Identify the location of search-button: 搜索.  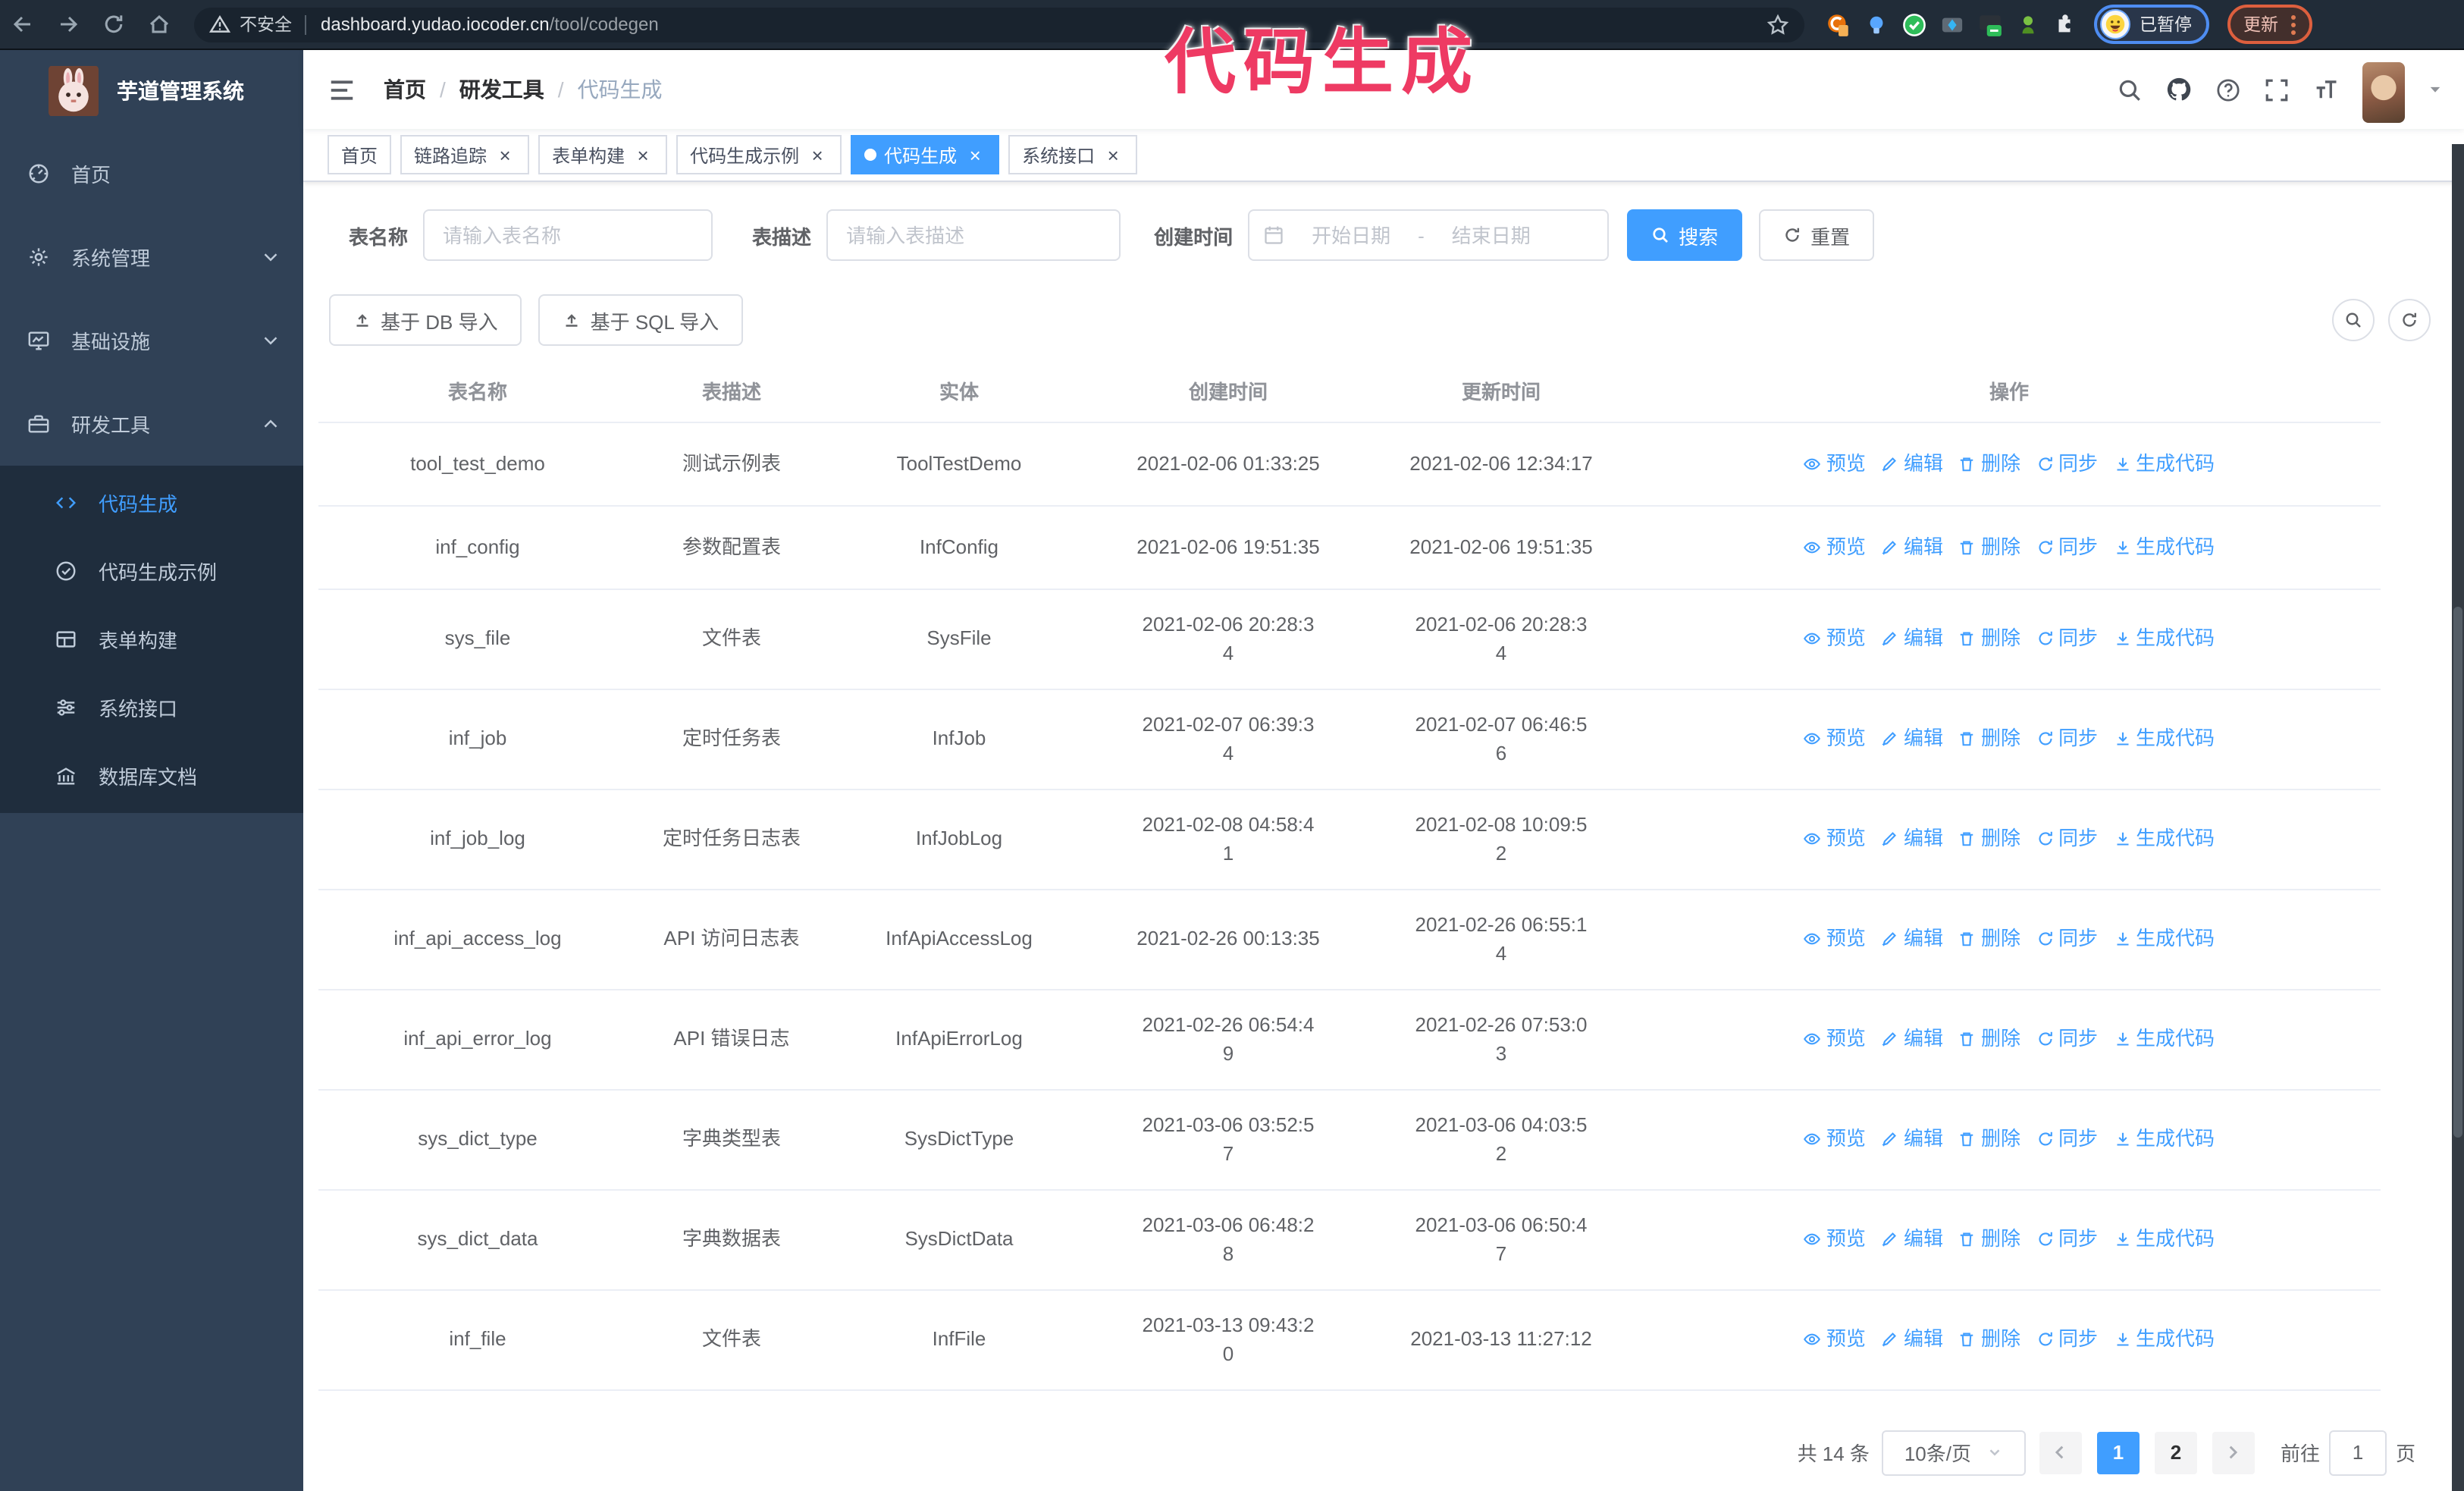
(1685, 235).